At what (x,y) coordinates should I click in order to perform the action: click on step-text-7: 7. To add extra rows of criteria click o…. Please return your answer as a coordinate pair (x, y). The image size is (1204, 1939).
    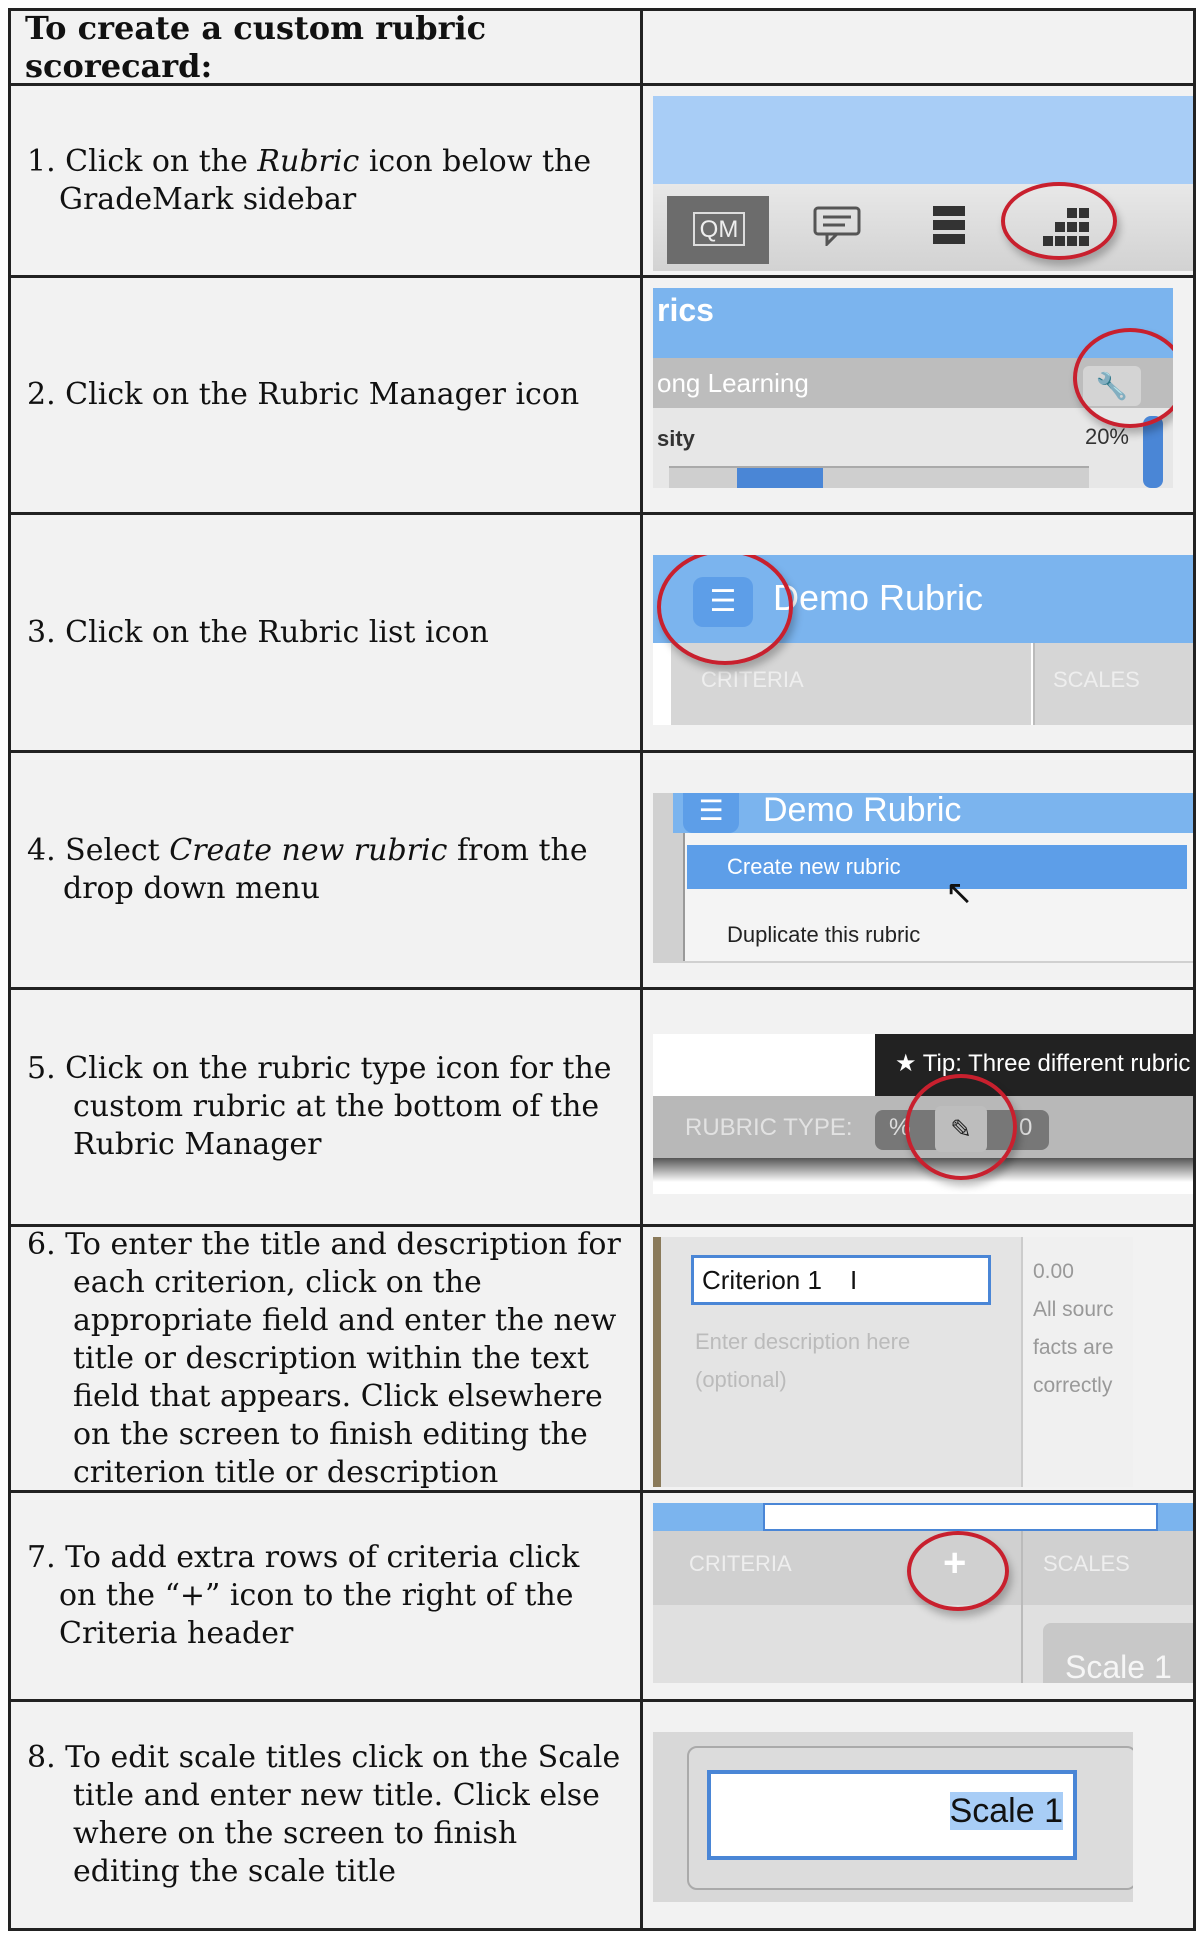
    Looking at the image, I should click on (303, 1595).